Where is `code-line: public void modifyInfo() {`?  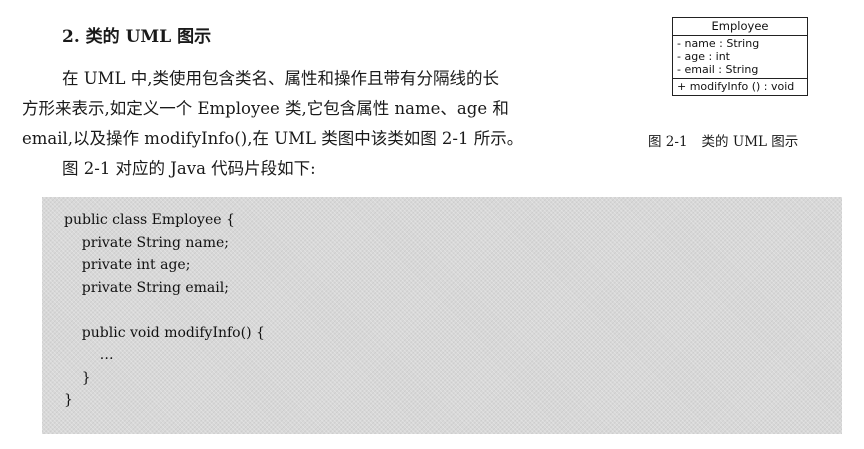
code-line: public void modifyInfo() { is located at coordinates (164, 332).